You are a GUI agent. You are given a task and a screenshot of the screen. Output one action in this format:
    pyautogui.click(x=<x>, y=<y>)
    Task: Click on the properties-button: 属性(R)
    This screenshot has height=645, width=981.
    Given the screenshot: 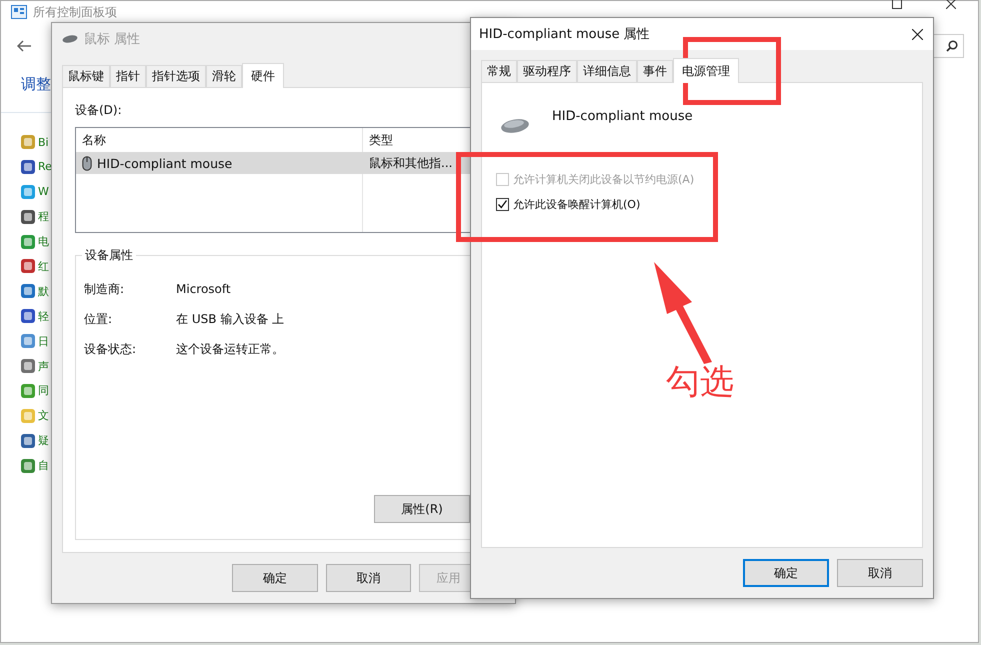 What is the action you would take?
    pyautogui.click(x=422, y=509)
    